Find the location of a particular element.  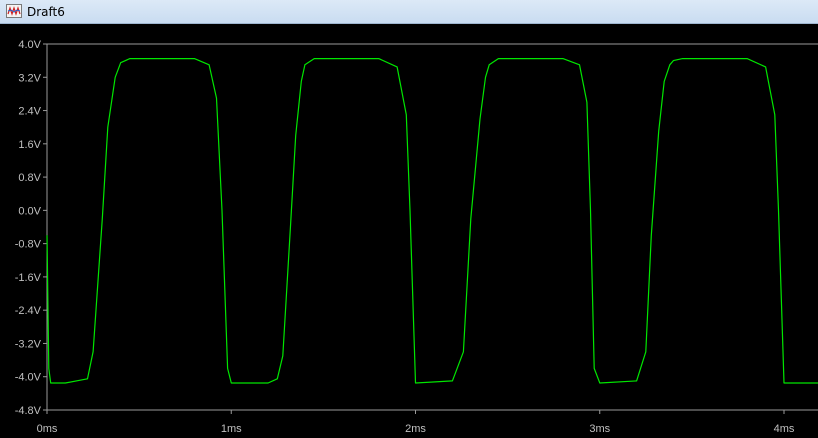

x-tick-label: 0ms is located at coordinates (47, 429).